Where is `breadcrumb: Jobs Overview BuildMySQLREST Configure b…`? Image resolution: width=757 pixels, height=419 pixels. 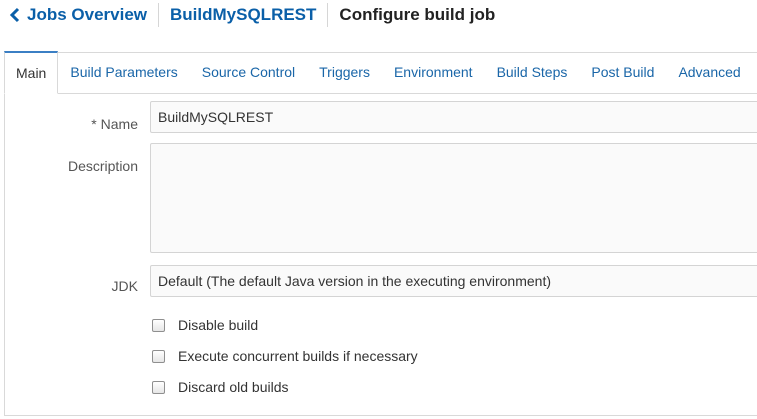
breadcrumb: Jobs Overview BuildMySQLREST Configure b… is located at coordinates (378, 15).